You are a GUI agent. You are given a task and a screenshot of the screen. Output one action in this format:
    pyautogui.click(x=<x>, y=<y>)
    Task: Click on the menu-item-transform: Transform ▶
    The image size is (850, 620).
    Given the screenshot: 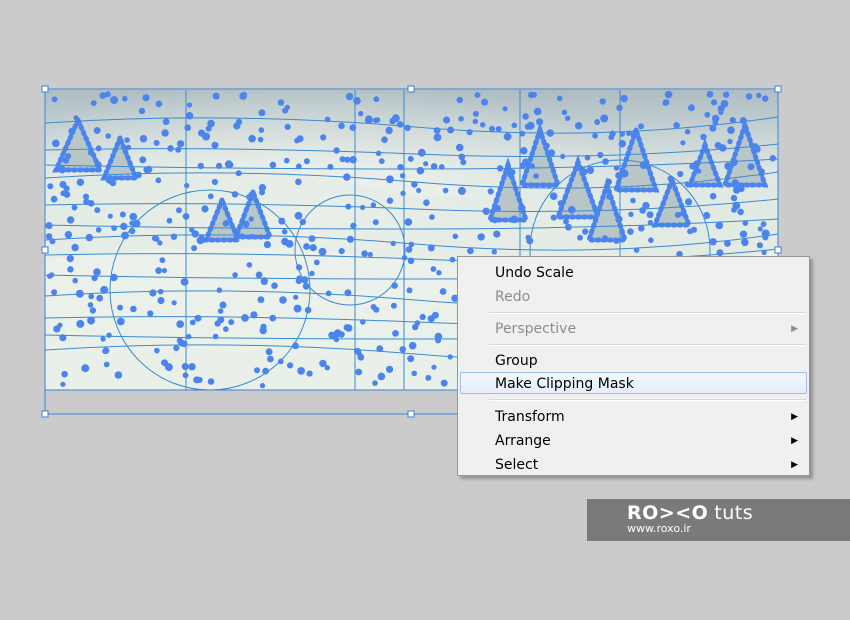 What is the action you would take?
    pyautogui.click(x=633, y=416)
    